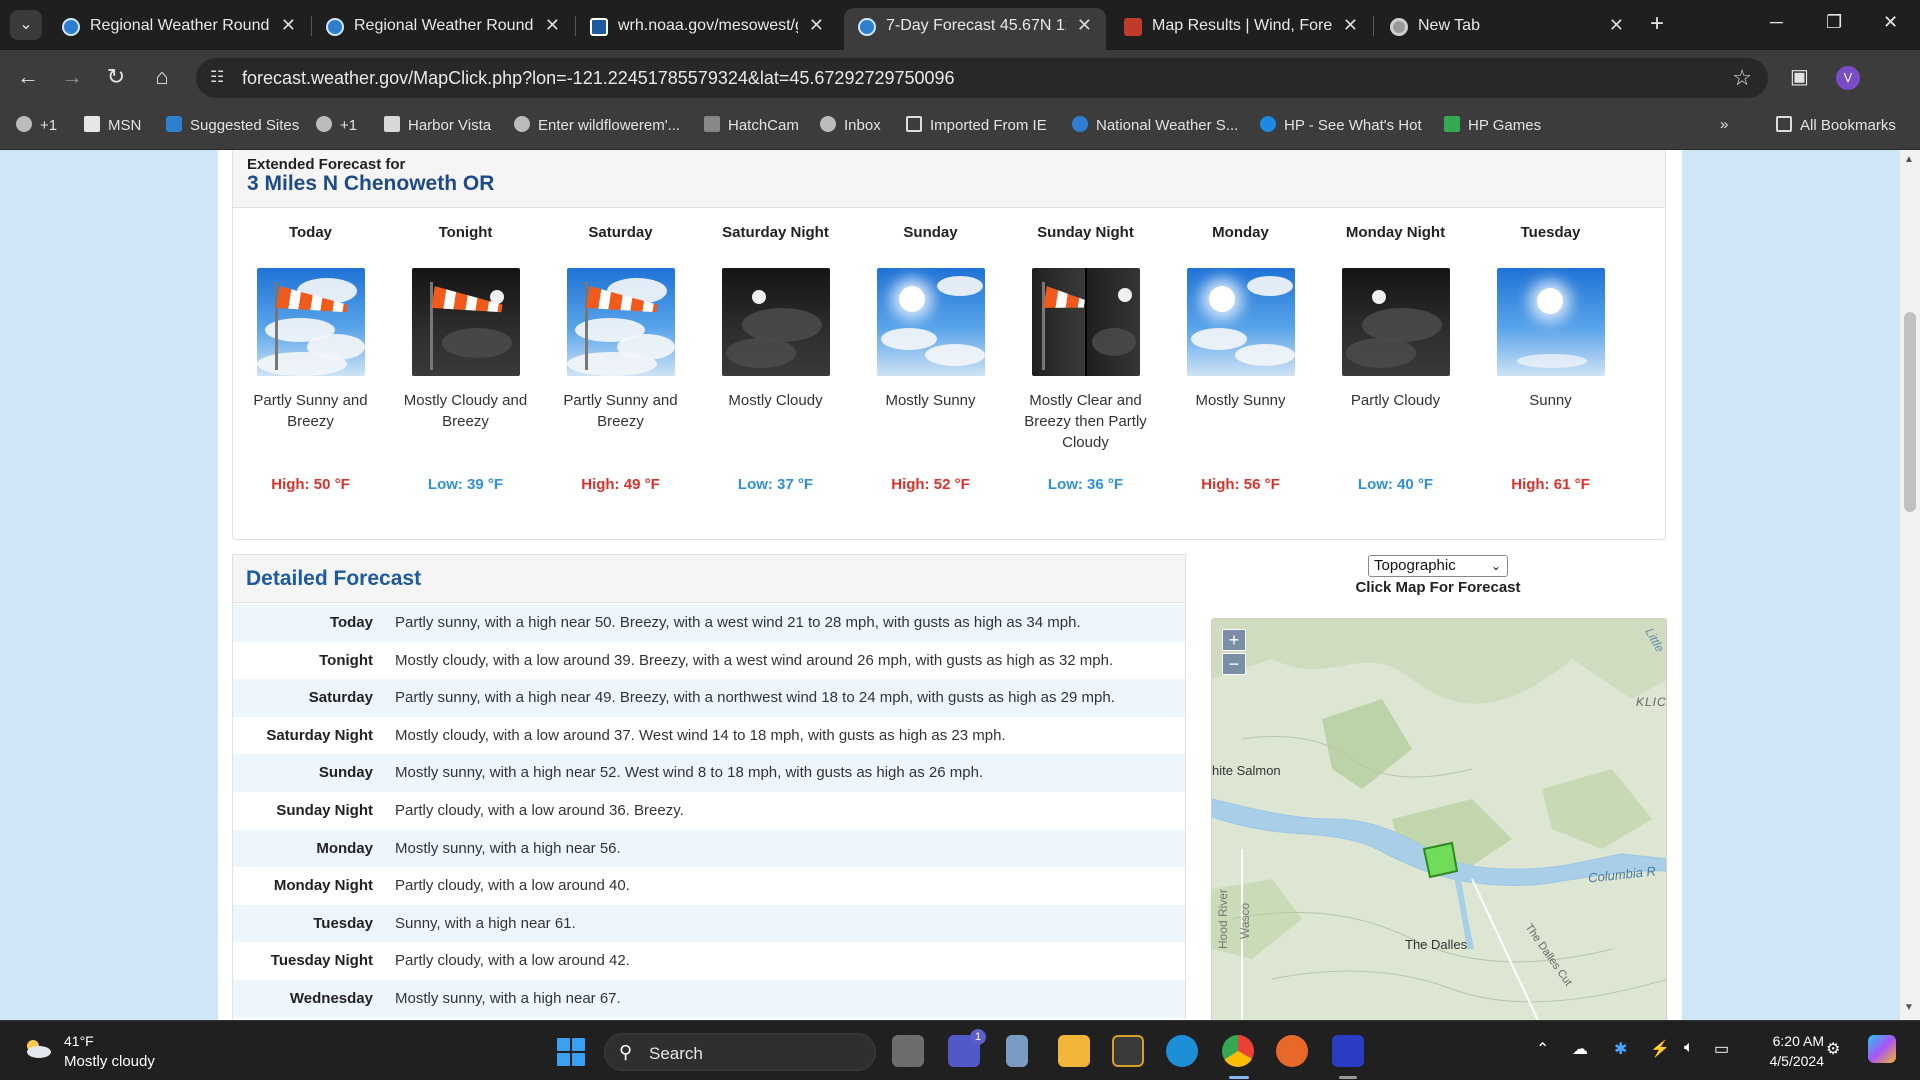 Image resolution: width=1920 pixels, height=1080 pixels. Describe the element at coordinates (1492, 125) in the screenshot. I see `bookmark-item: HP Games` at that location.